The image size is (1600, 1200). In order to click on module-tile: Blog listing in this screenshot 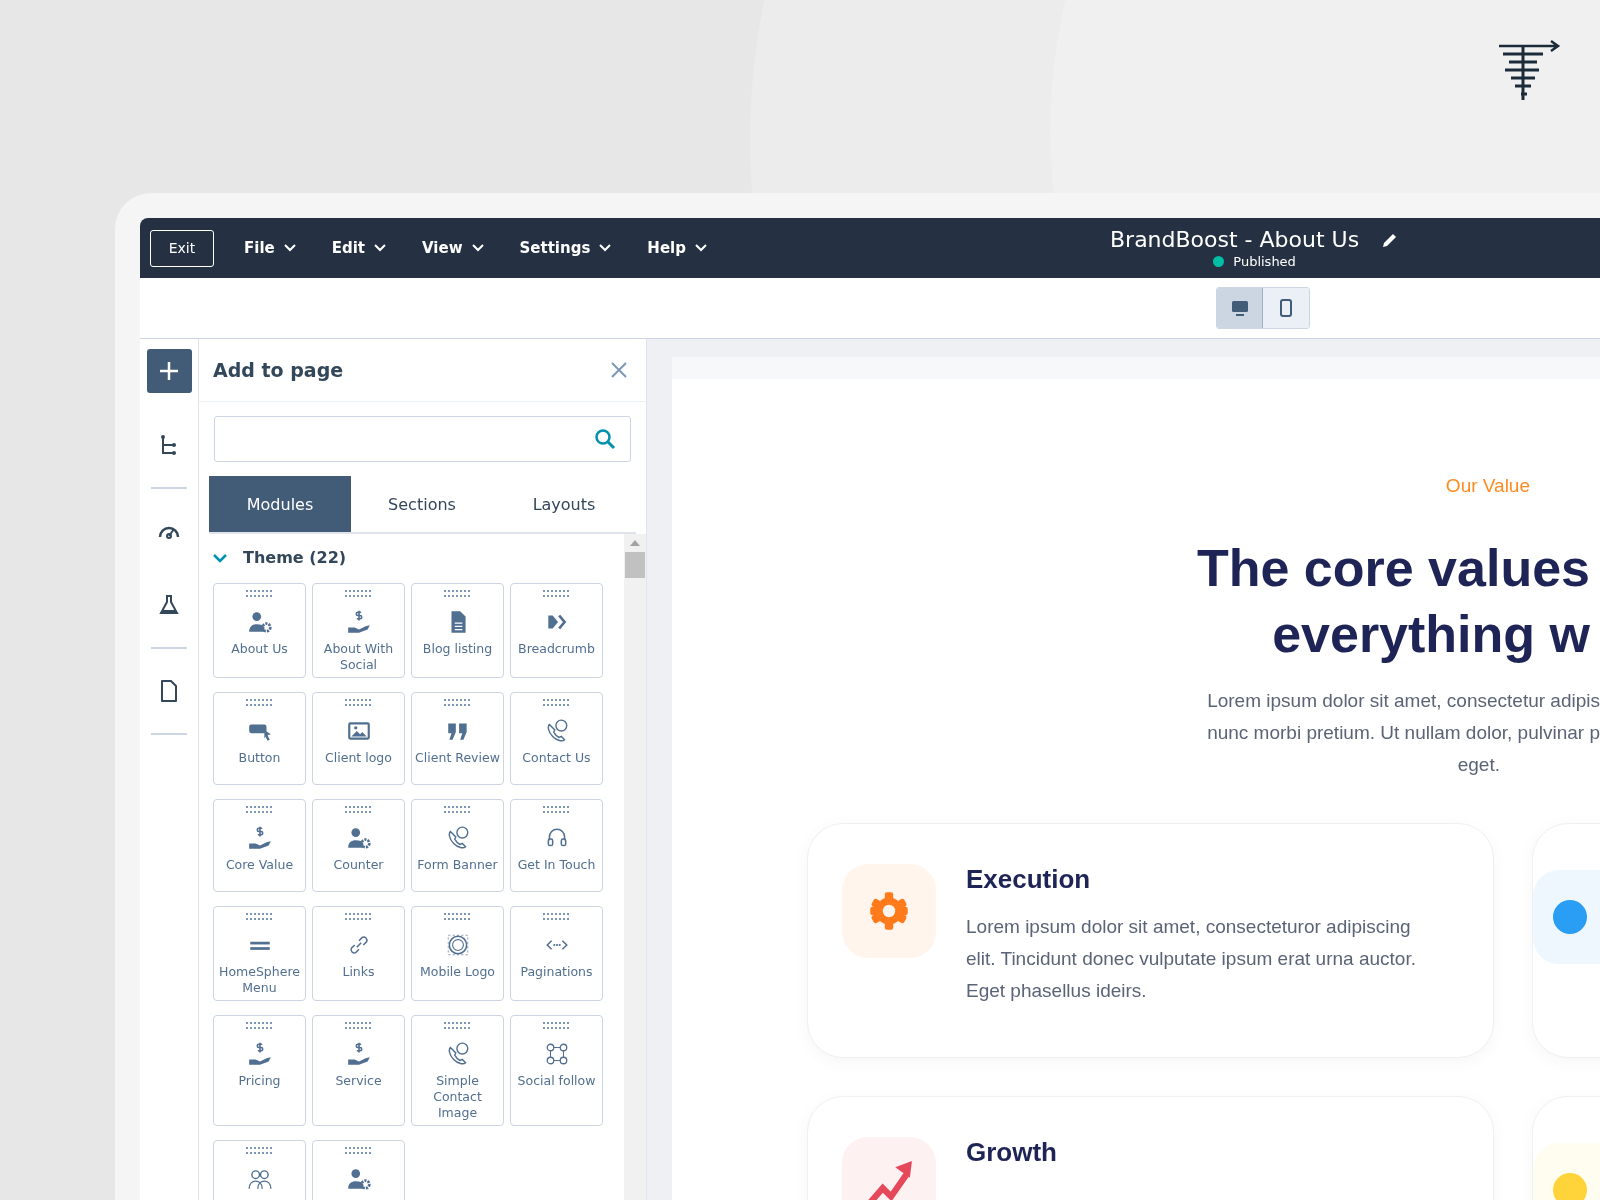, I will do `click(457, 630)`.